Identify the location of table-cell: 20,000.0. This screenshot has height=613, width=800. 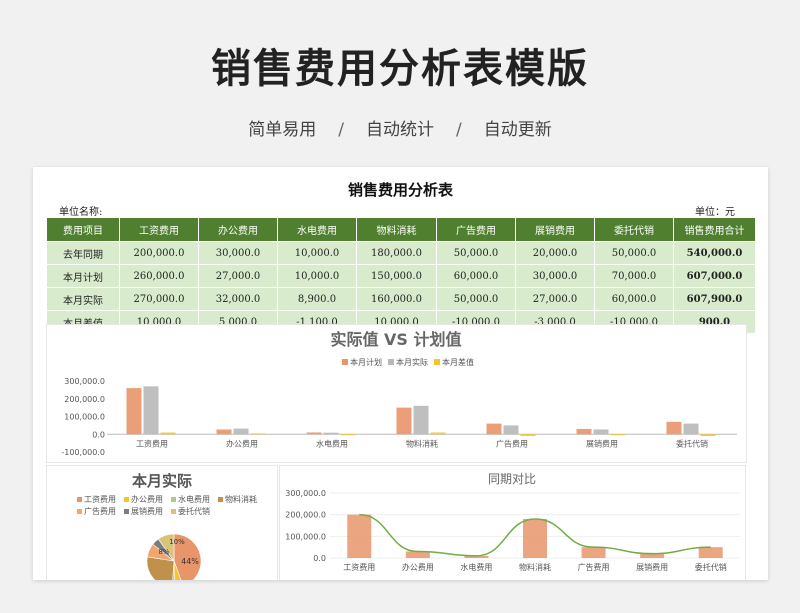
(555, 253).